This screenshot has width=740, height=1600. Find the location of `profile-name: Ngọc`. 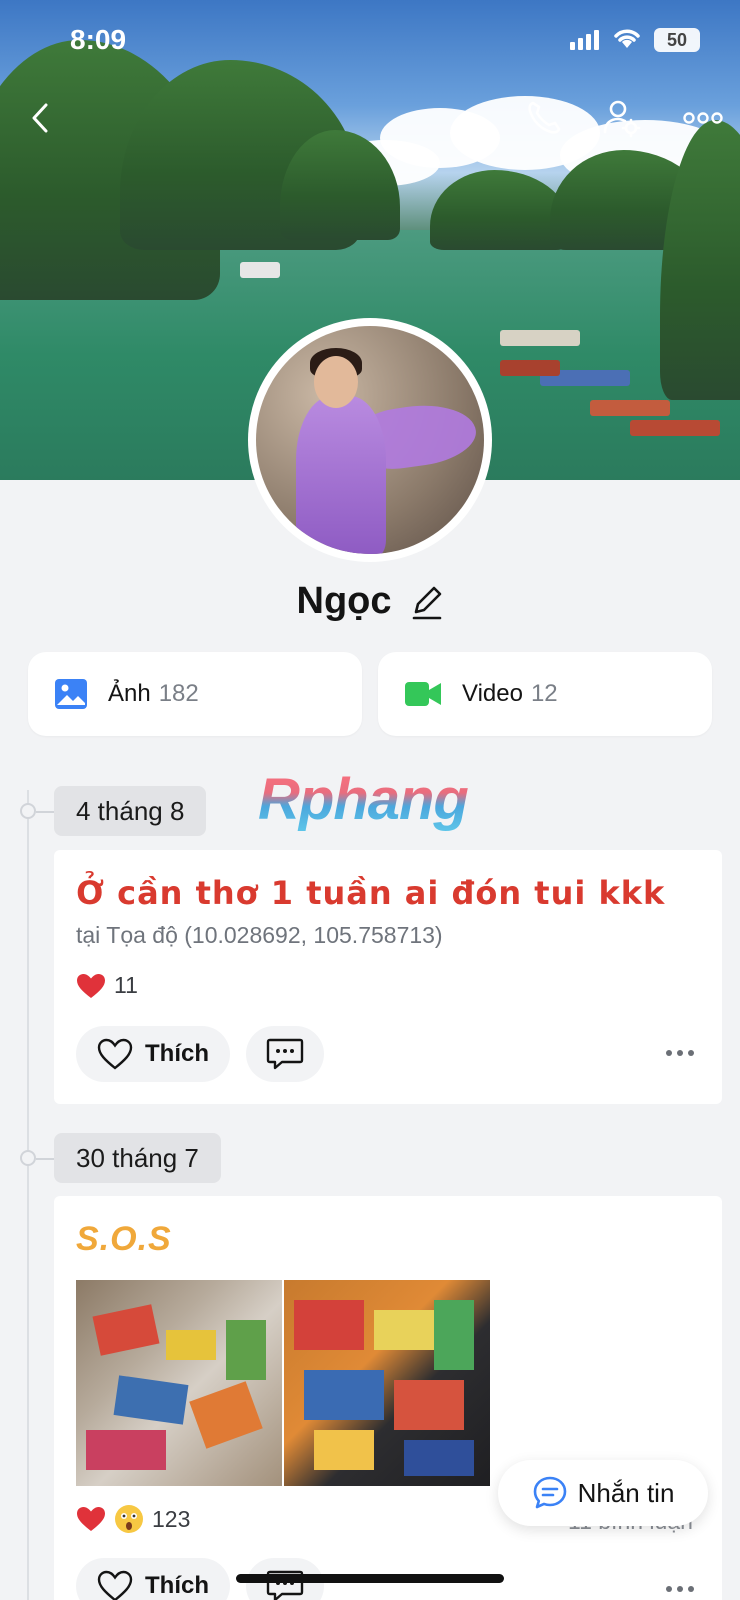

profile-name: Ngọc is located at coordinates (344, 601).